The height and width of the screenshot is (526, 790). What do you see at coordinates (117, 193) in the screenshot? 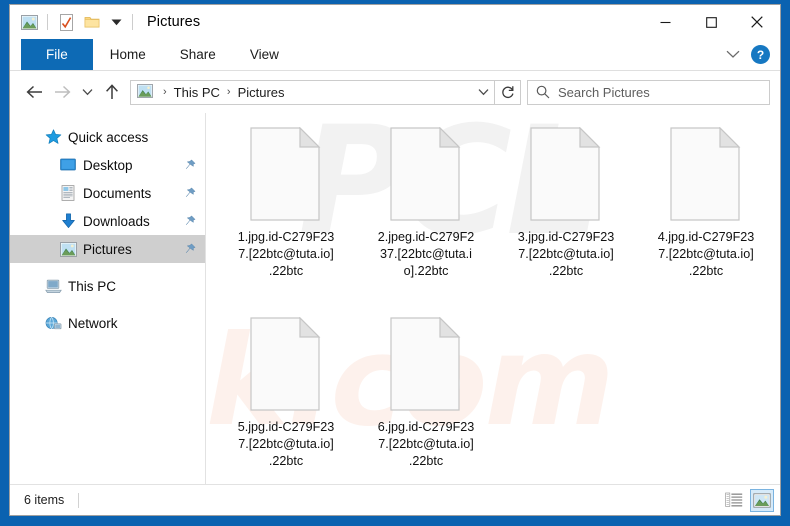
I see `sidebar-item-label: Documents` at bounding box center [117, 193].